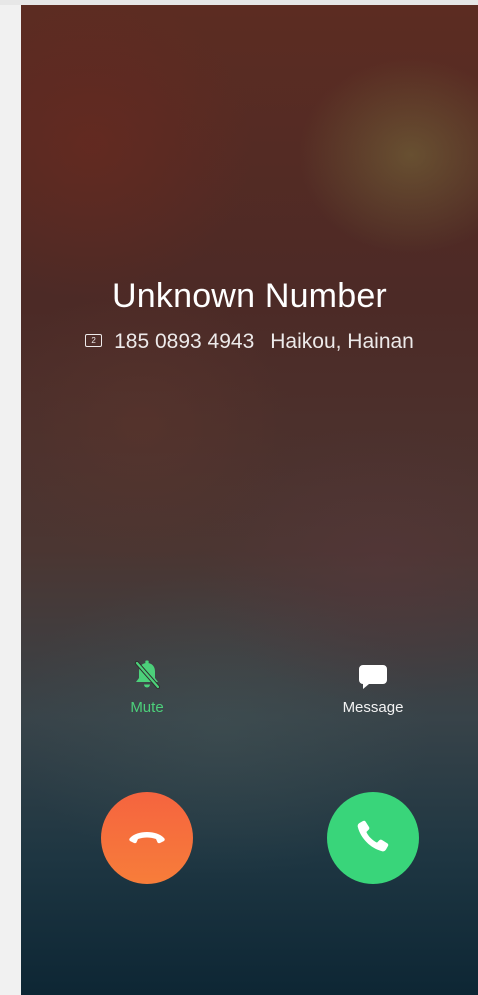 The width and height of the screenshot is (478, 995). I want to click on chat-bubble-icon, so click(373, 674).